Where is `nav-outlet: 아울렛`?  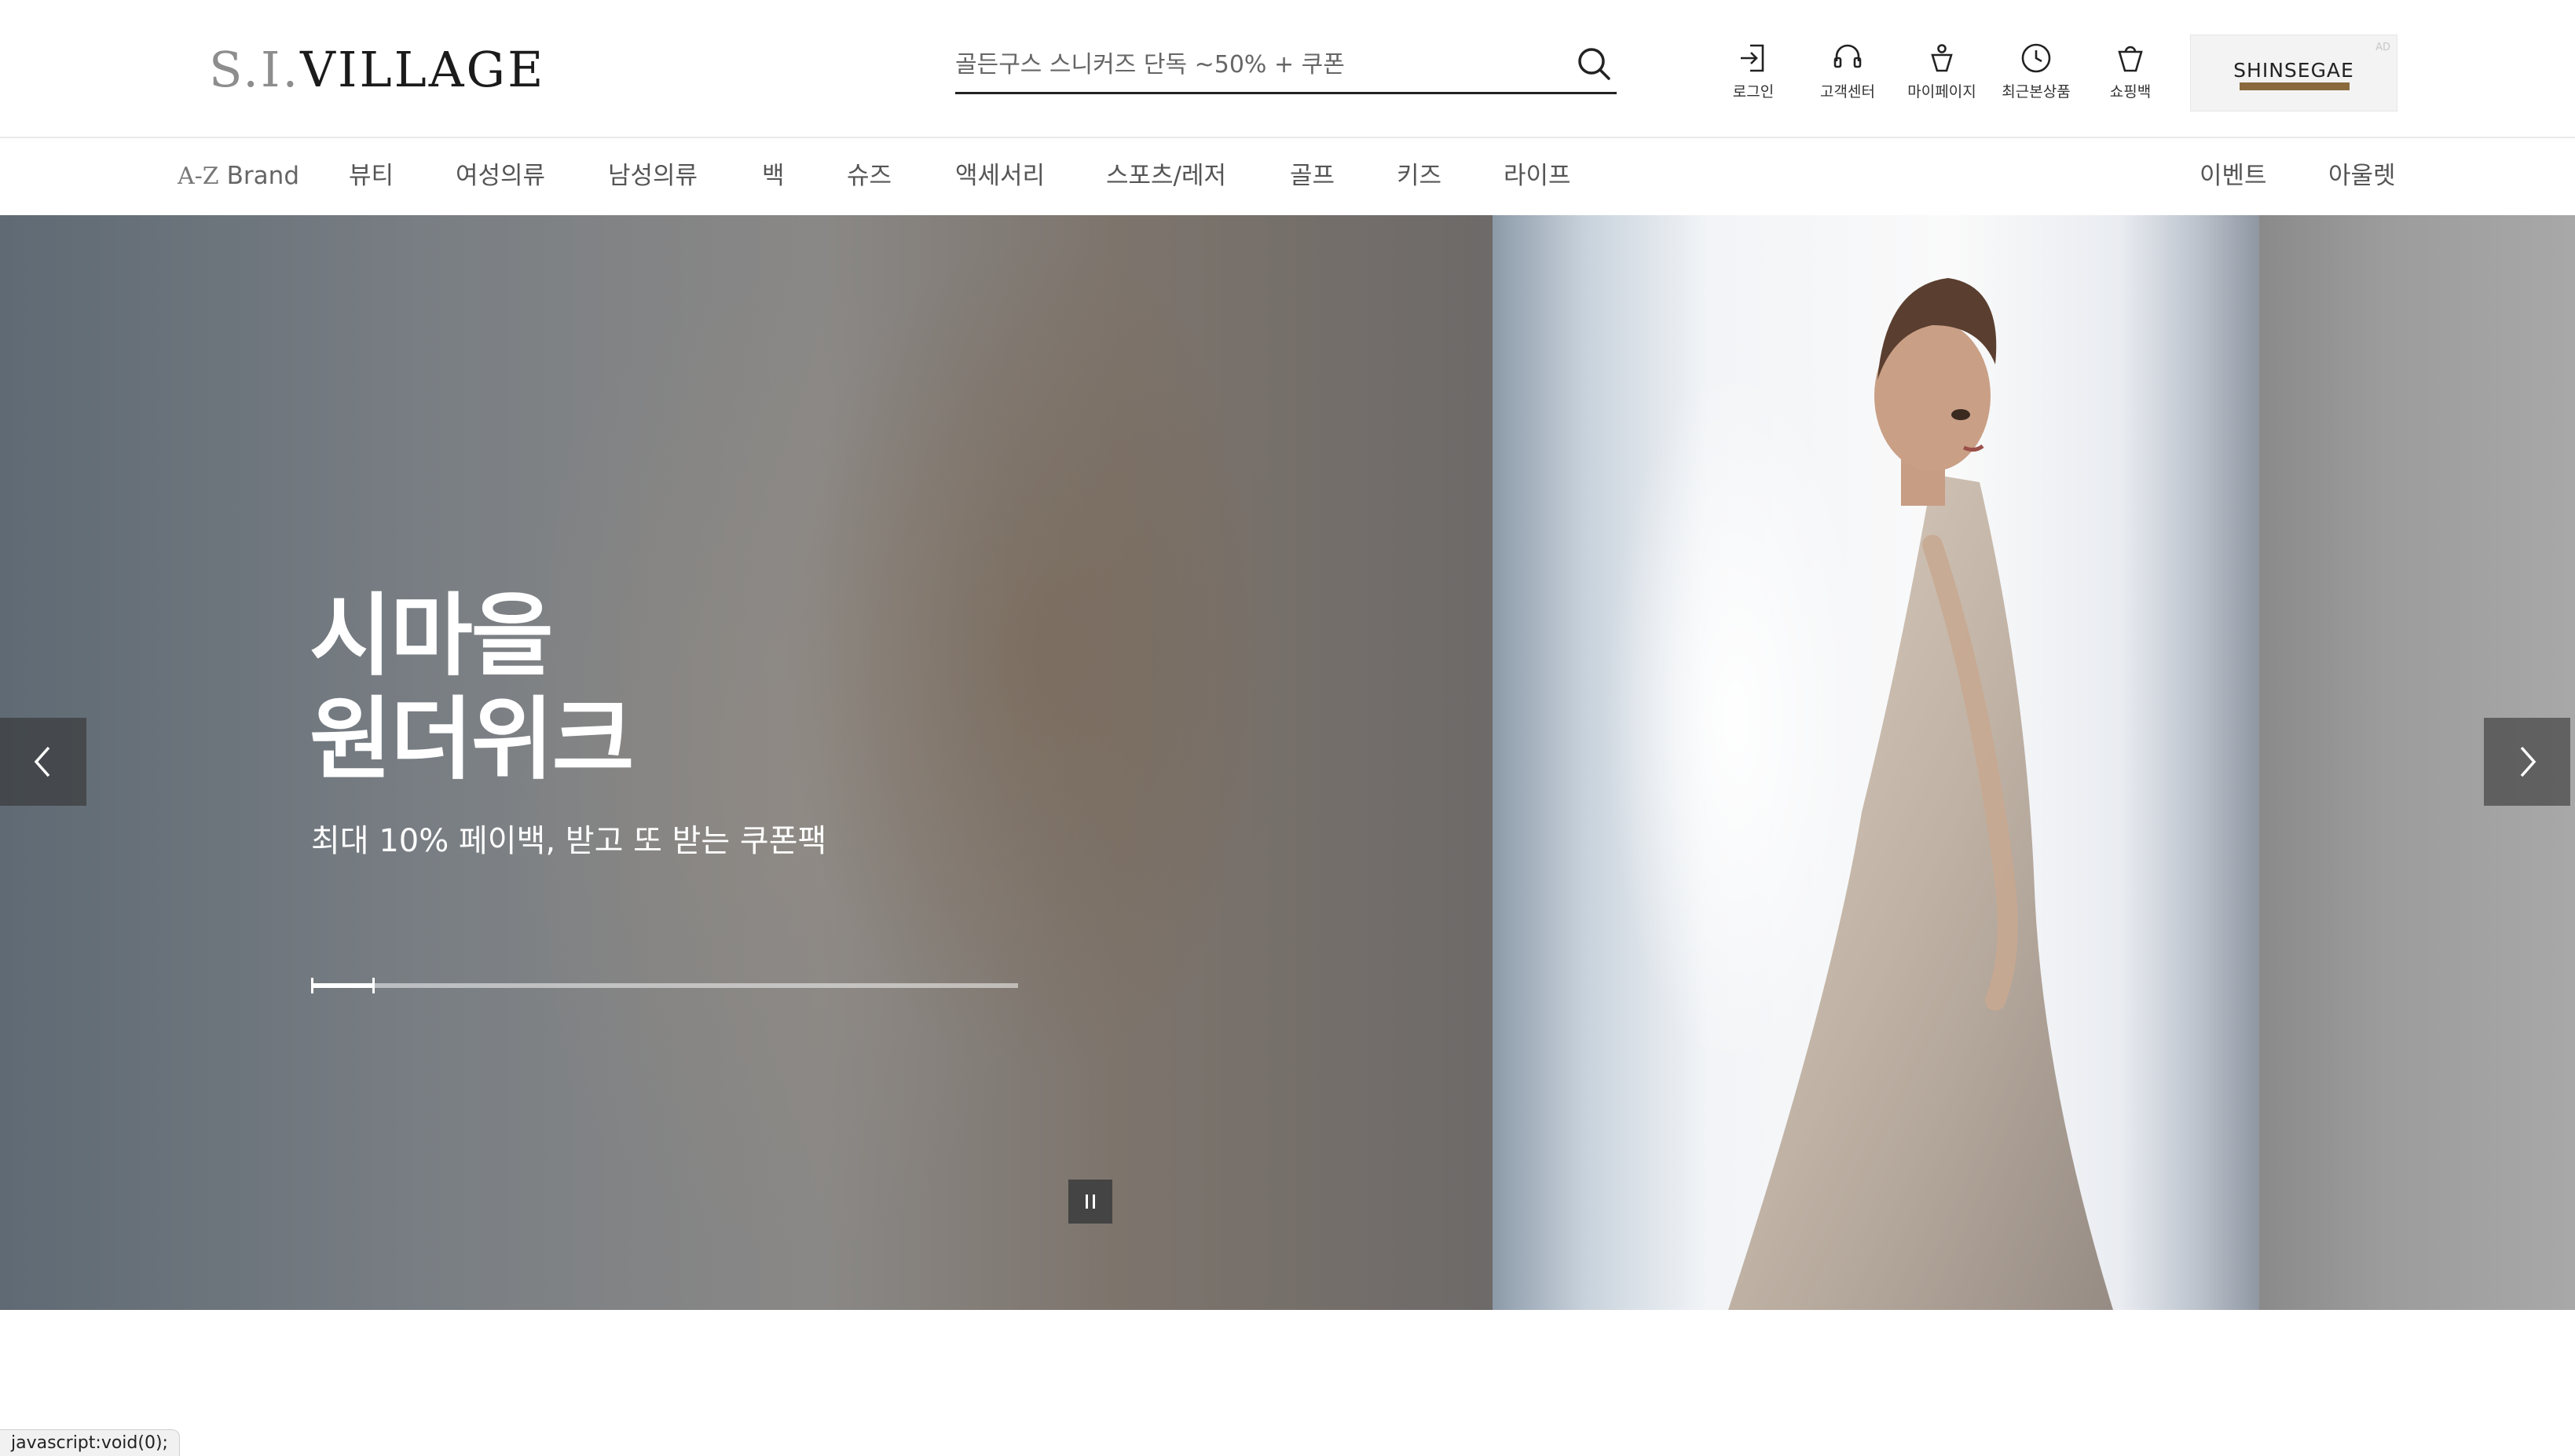
nav-outlet: 아울렛 is located at coordinates (2362, 175).